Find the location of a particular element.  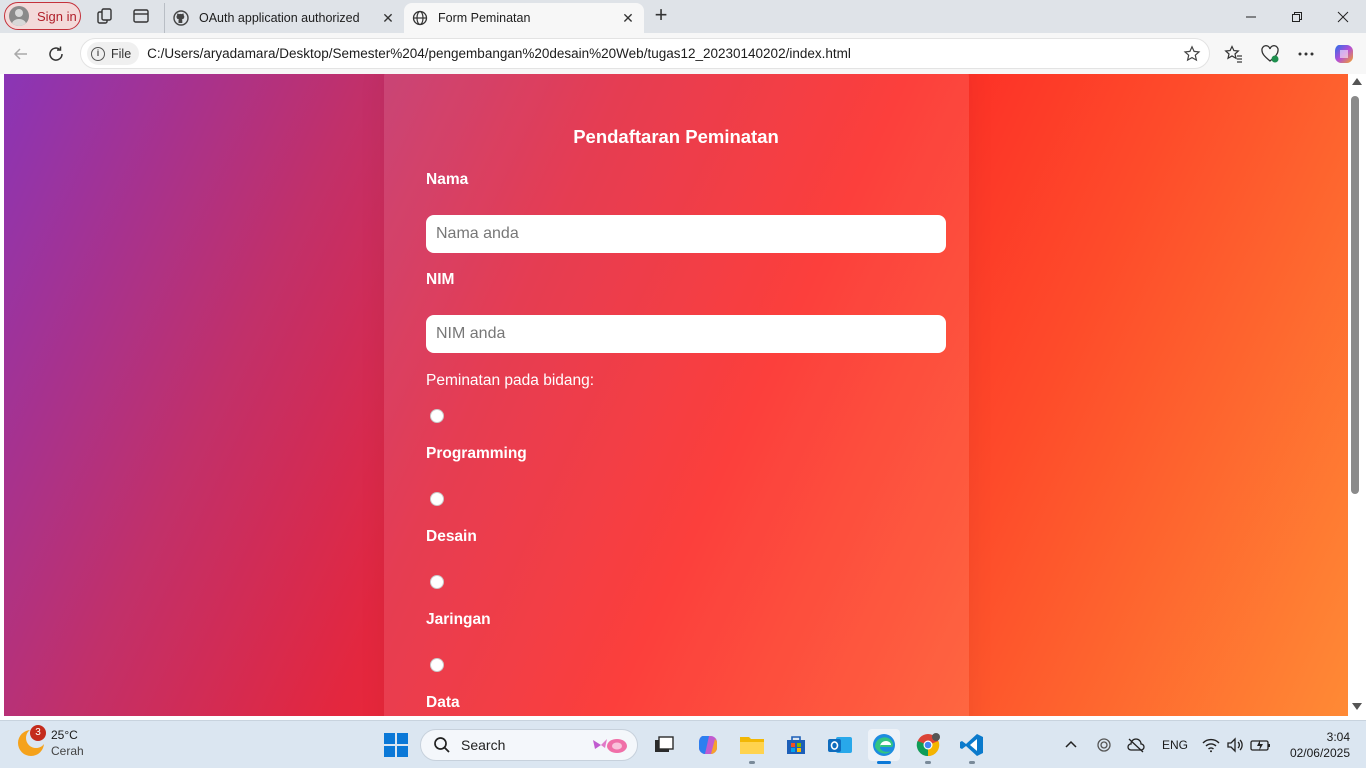

network-off-tray-button is located at coordinates (1136, 745).